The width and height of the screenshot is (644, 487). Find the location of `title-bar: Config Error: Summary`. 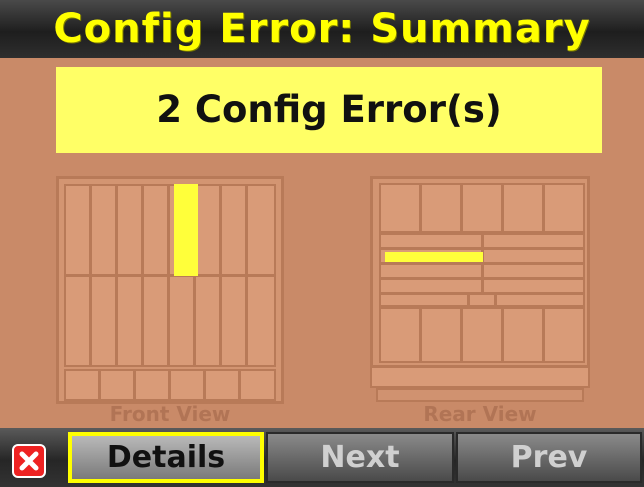

title-bar: Config Error: Summary is located at coordinates (322, 29).